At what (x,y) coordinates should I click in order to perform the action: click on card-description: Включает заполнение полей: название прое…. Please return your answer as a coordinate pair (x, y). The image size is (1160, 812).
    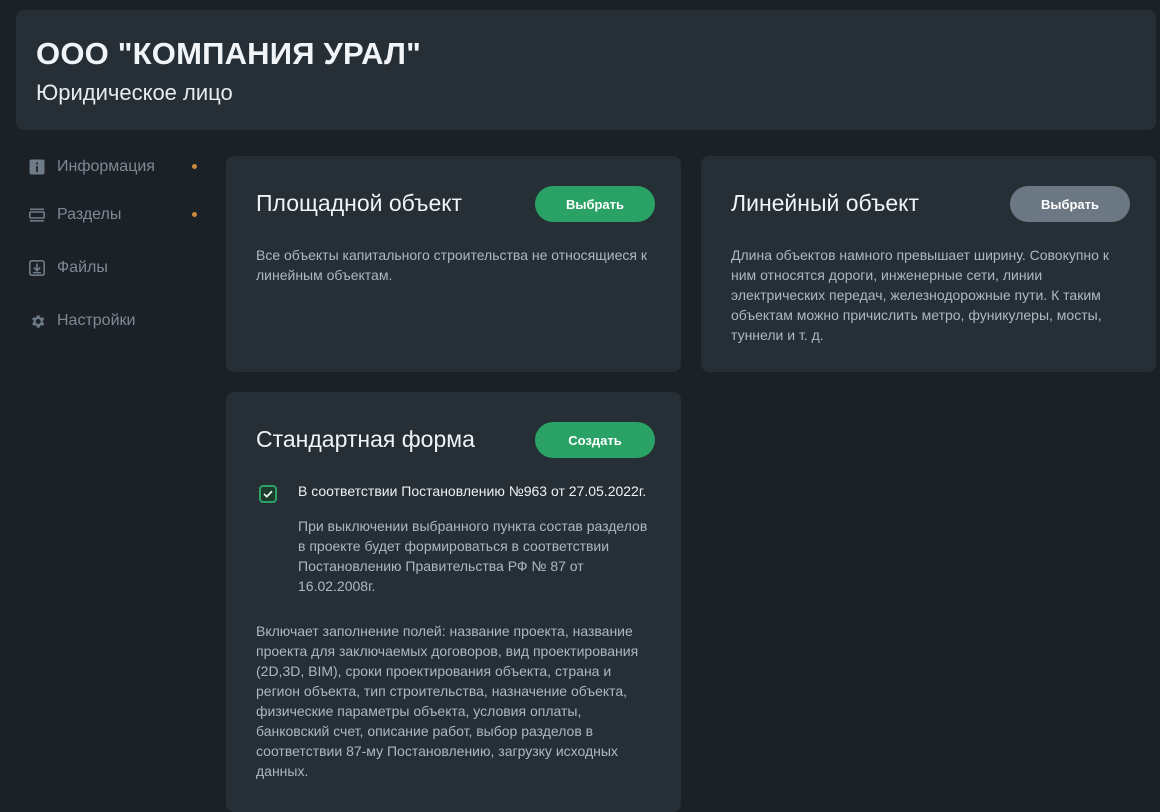
    Looking at the image, I should click on (447, 701).